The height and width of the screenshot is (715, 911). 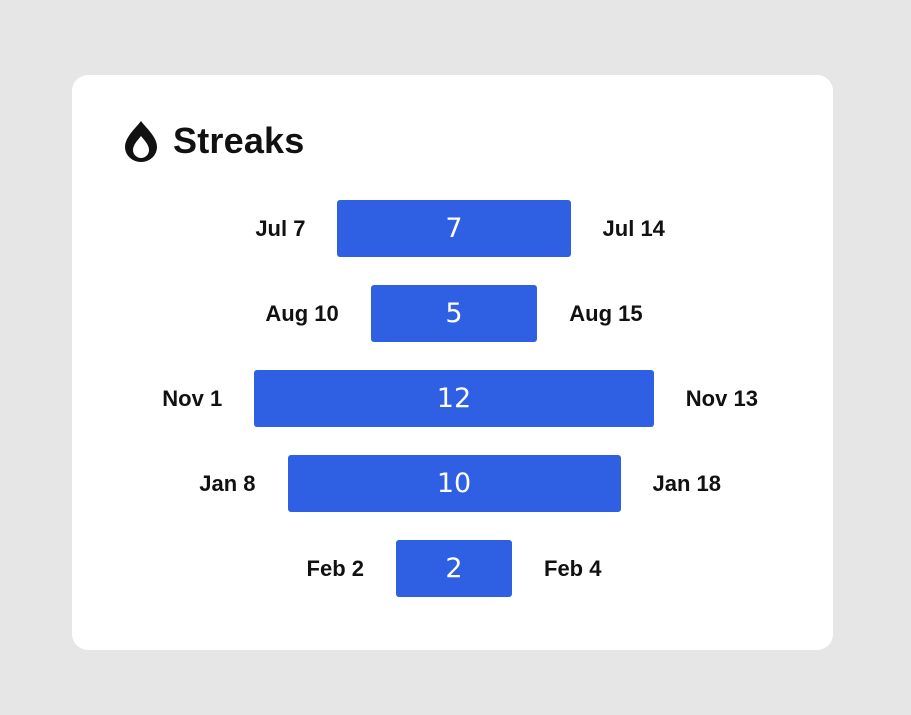 I want to click on streak-length-label: 7, so click(x=454, y=228).